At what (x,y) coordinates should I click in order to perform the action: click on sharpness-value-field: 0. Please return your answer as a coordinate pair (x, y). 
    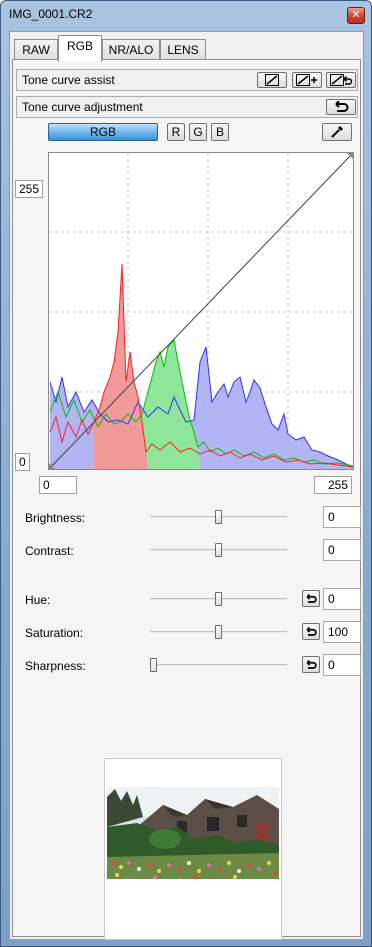
    Looking at the image, I should click on (342, 665).